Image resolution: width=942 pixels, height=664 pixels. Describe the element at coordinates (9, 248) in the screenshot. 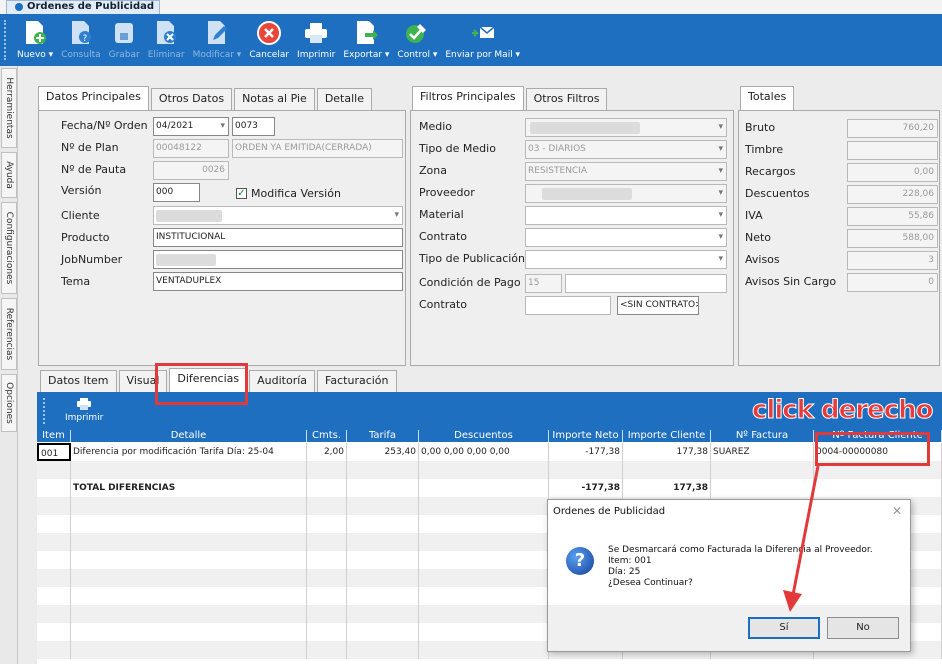

I see `side-tab-configuraciones: Configuraciones` at that location.